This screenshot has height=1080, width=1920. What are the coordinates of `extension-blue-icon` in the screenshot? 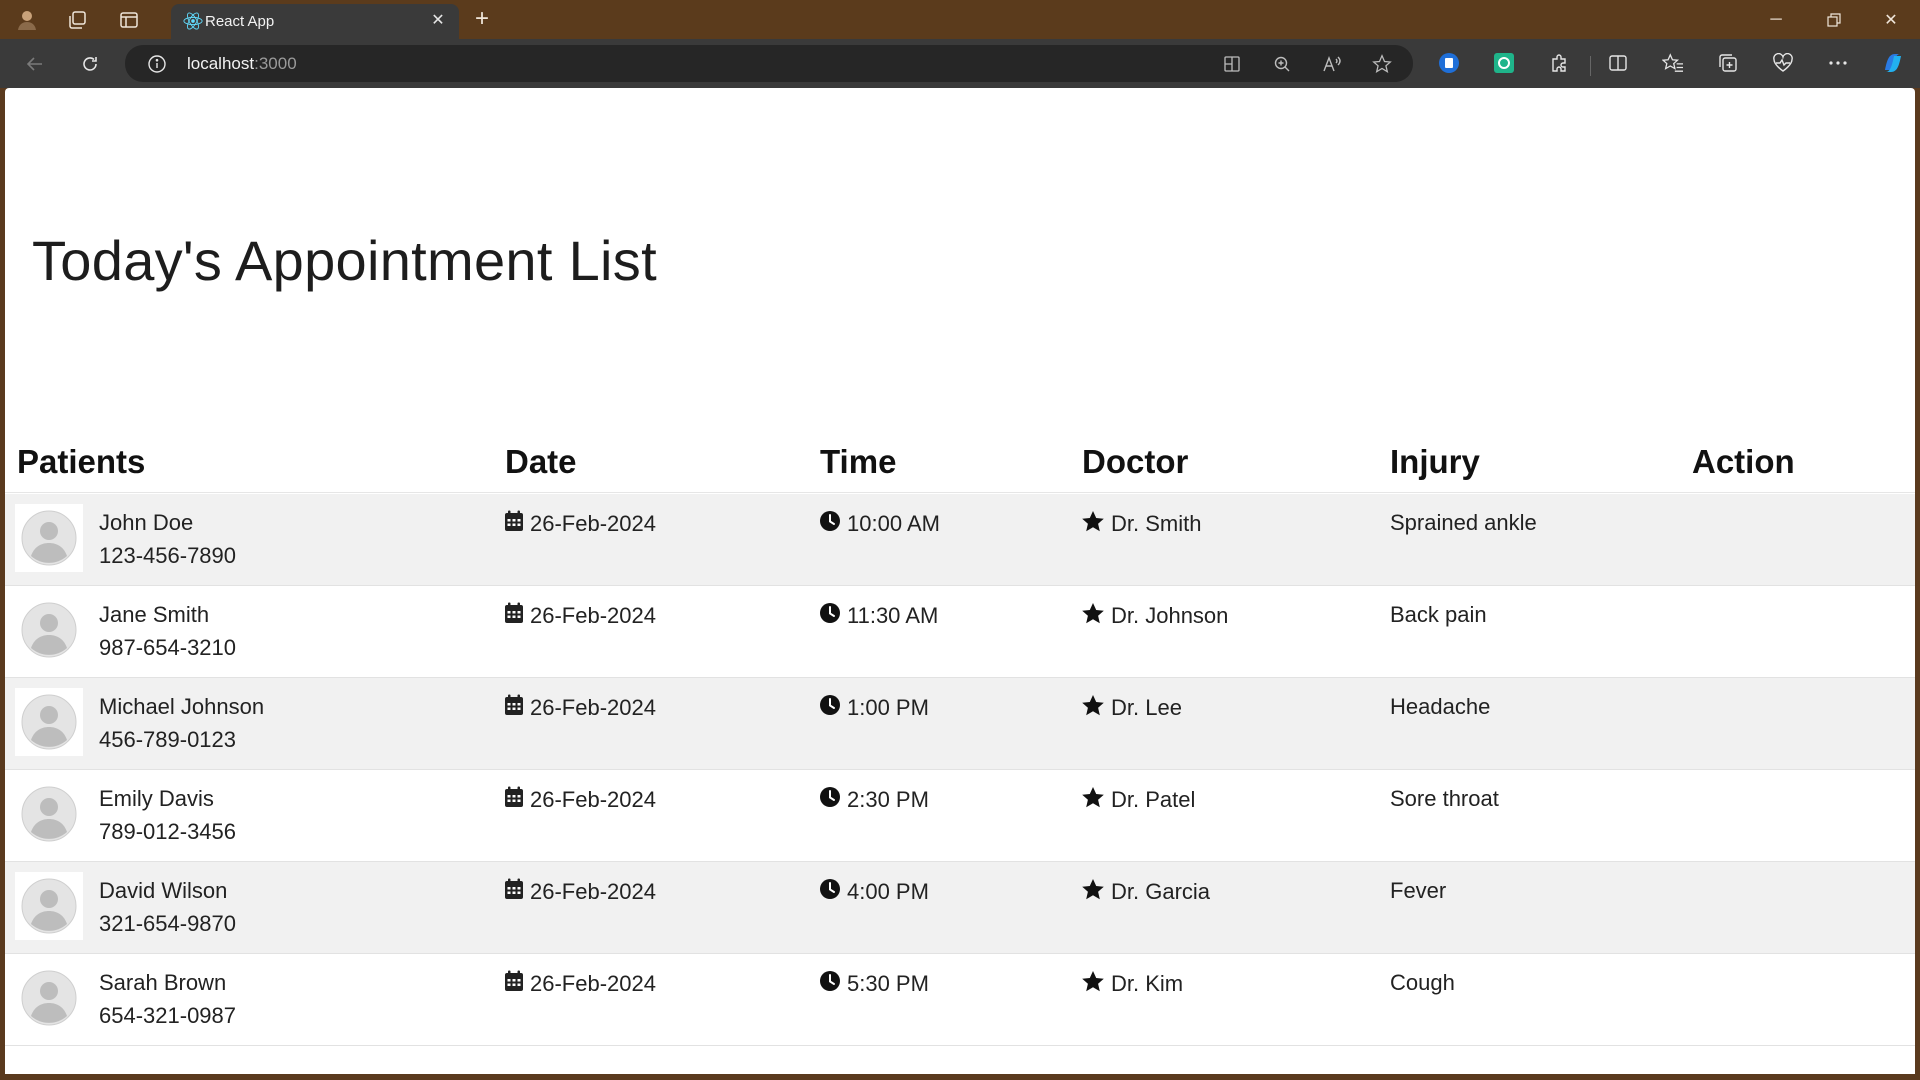 It's located at (1449, 63).